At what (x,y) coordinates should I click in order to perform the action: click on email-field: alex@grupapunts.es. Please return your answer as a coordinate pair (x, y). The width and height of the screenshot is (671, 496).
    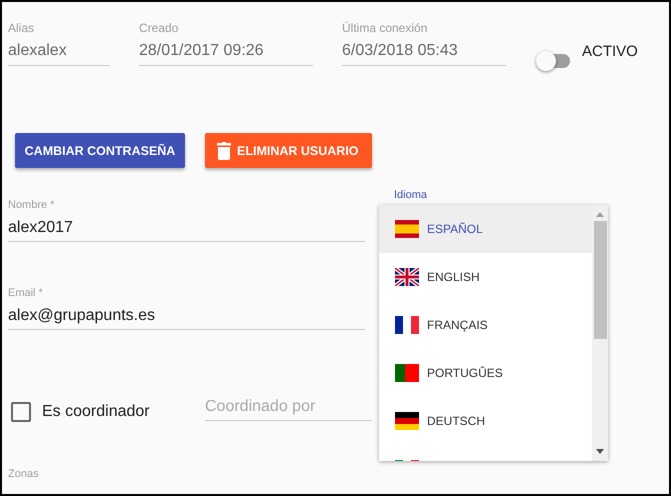
    Looking at the image, I should click on (186, 314).